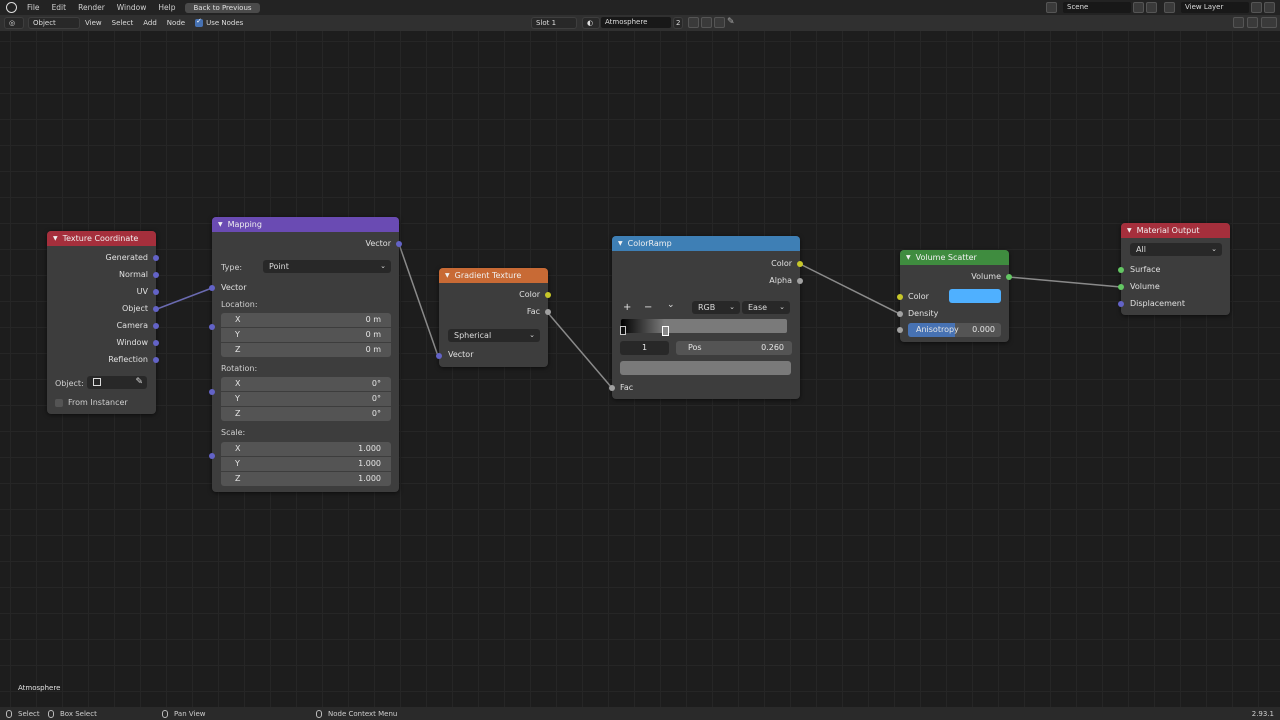  What do you see at coordinates (695, 347) in the screenshot?
I see `pos-label: Pos` at bounding box center [695, 347].